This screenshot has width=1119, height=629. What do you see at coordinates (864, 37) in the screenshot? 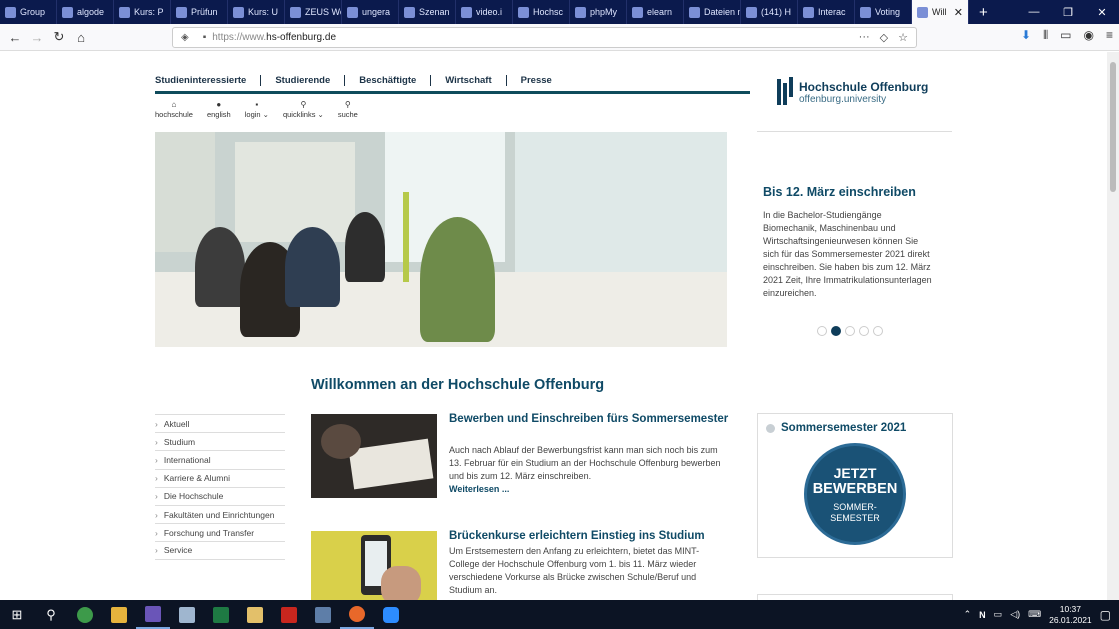
I see `page-actions-icon: ···` at bounding box center [864, 37].